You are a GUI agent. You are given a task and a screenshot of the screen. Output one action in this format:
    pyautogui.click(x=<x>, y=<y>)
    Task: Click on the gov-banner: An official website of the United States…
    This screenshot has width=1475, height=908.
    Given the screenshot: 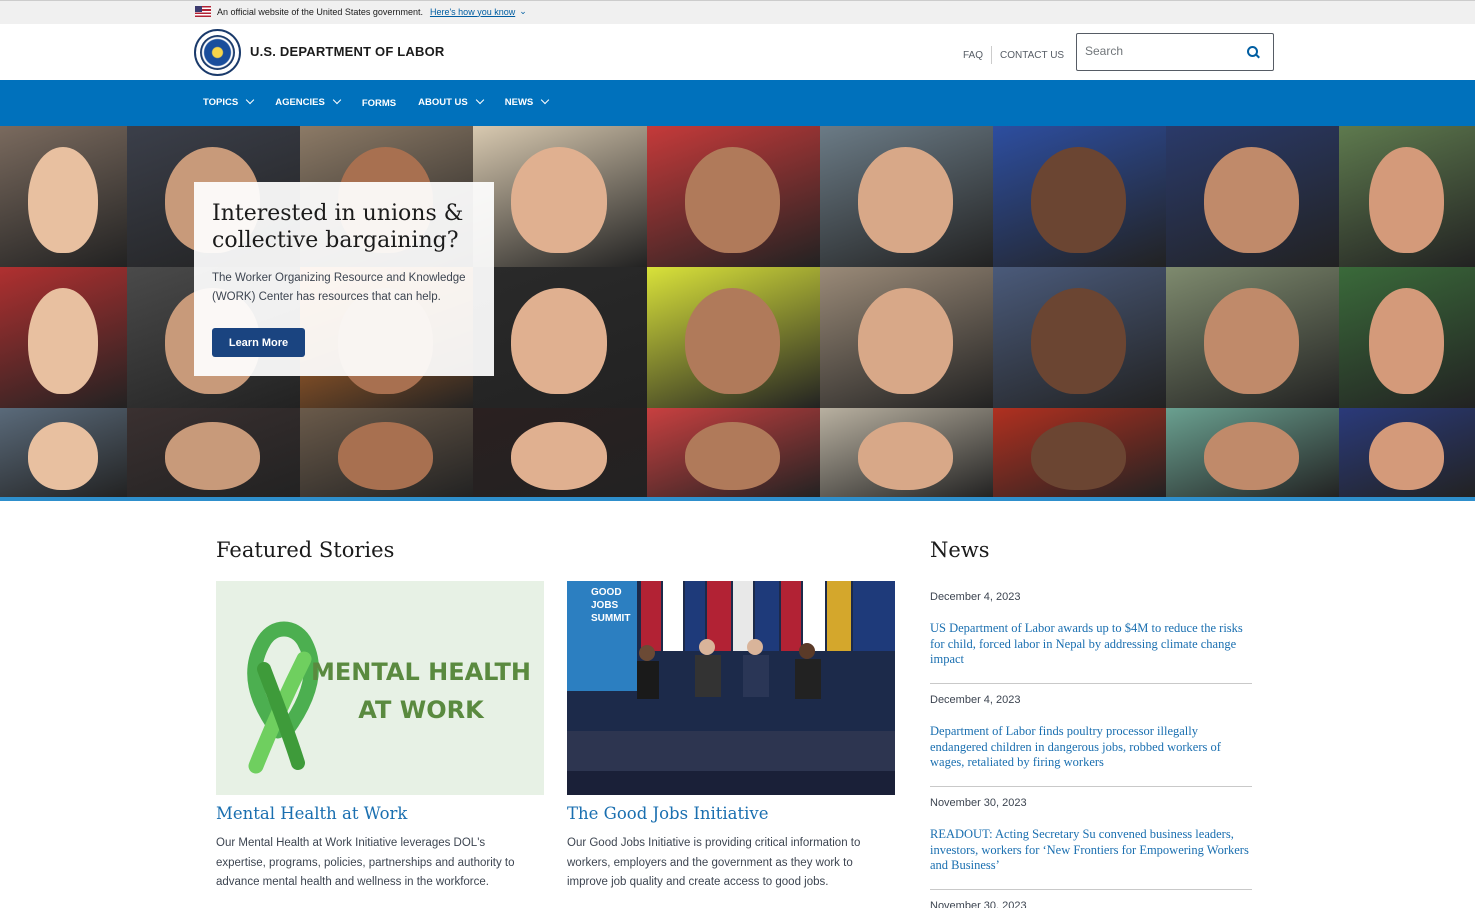 What is the action you would take?
    pyautogui.click(x=737, y=12)
    